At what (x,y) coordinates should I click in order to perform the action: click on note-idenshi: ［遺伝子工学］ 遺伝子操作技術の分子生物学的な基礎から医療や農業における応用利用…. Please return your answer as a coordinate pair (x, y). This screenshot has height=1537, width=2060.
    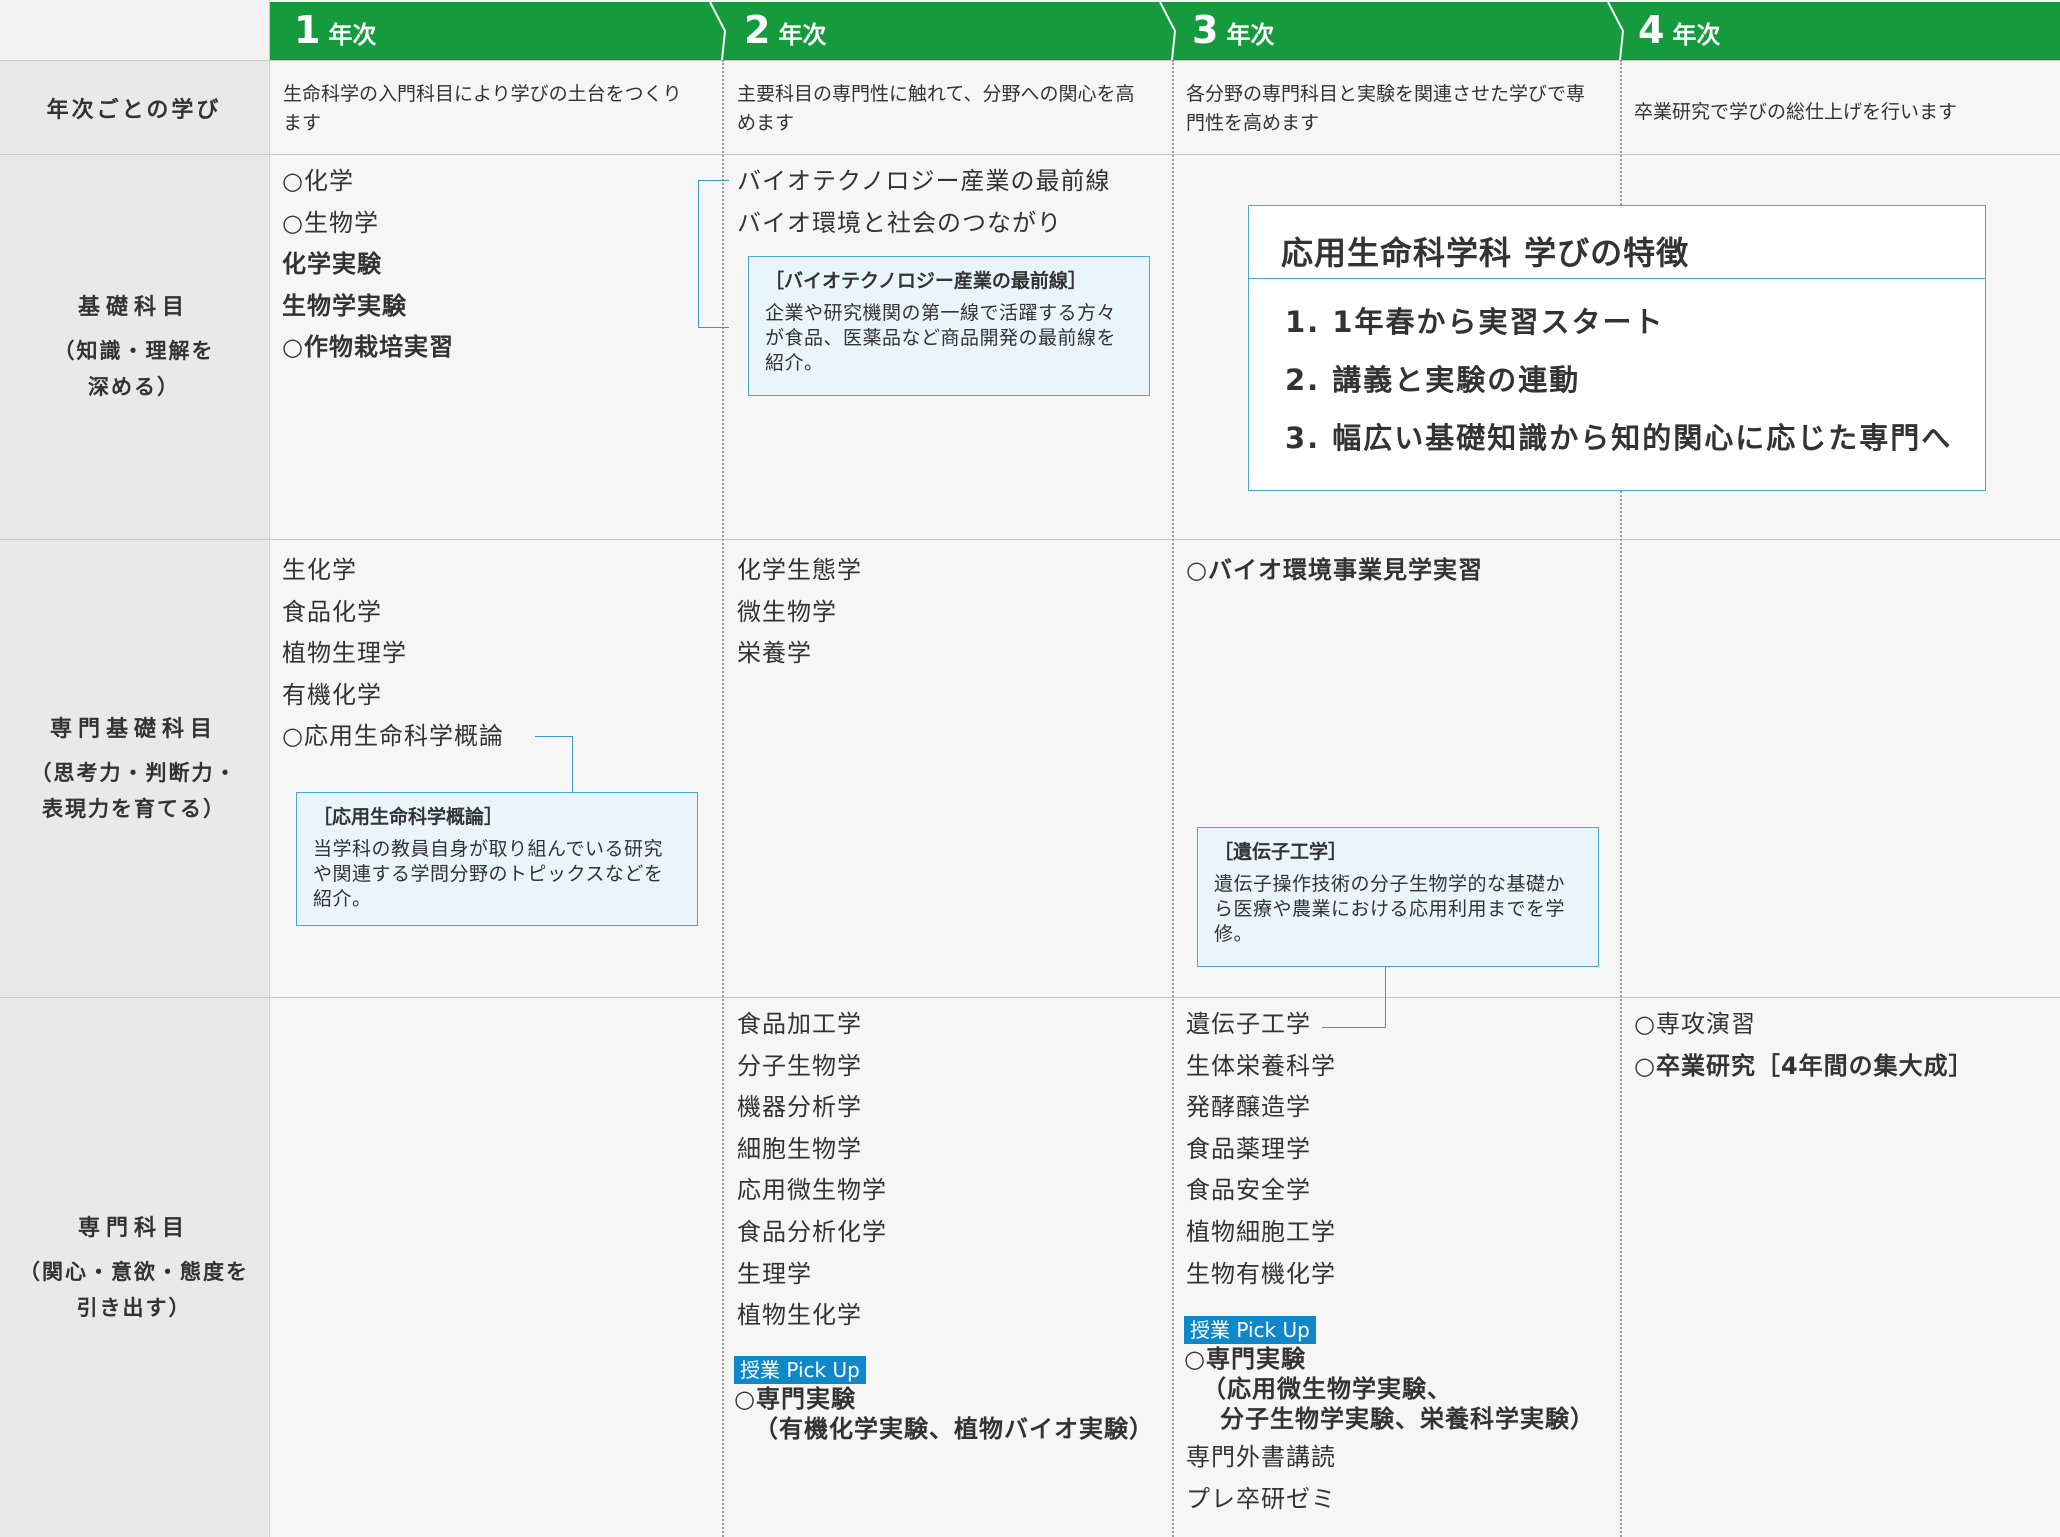
    Looking at the image, I should click on (1398, 897).